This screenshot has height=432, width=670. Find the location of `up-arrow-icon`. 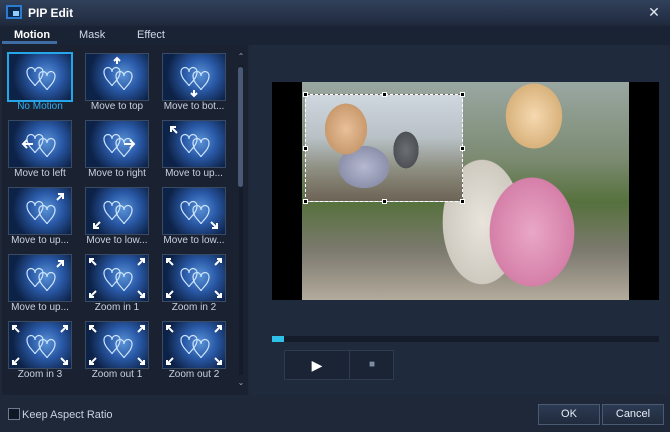

up-arrow-icon is located at coordinates (117, 60).